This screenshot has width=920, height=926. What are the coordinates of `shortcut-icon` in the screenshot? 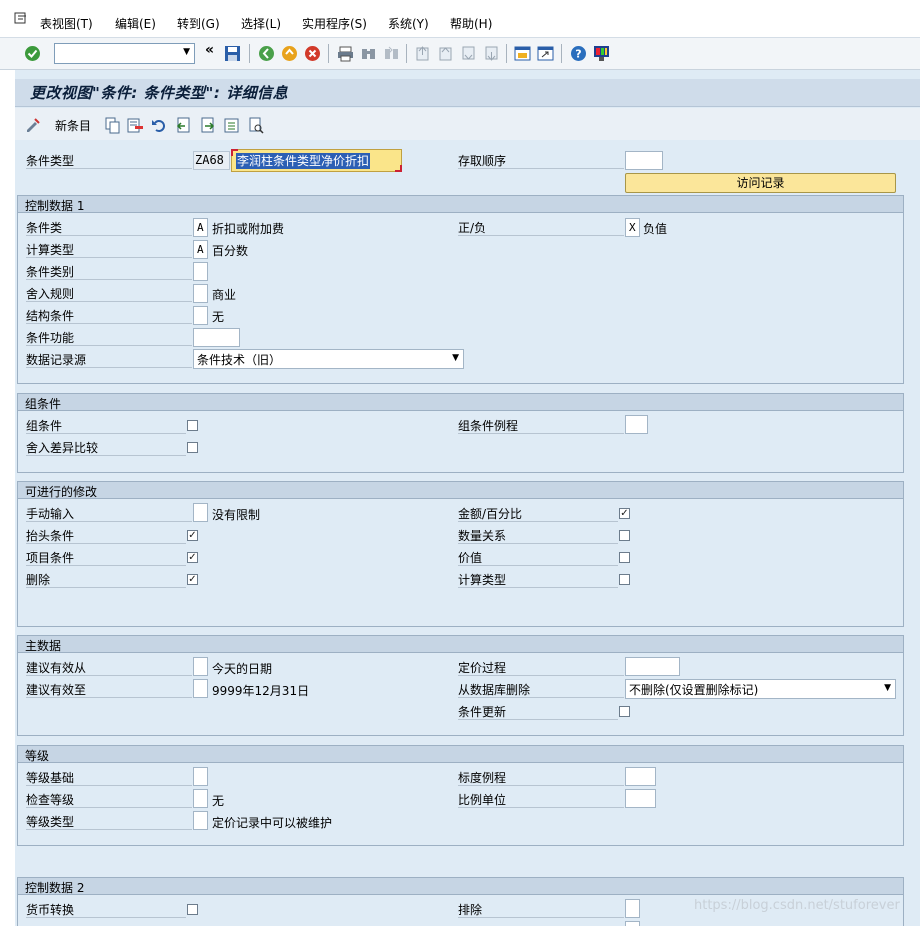 It's located at (545, 53).